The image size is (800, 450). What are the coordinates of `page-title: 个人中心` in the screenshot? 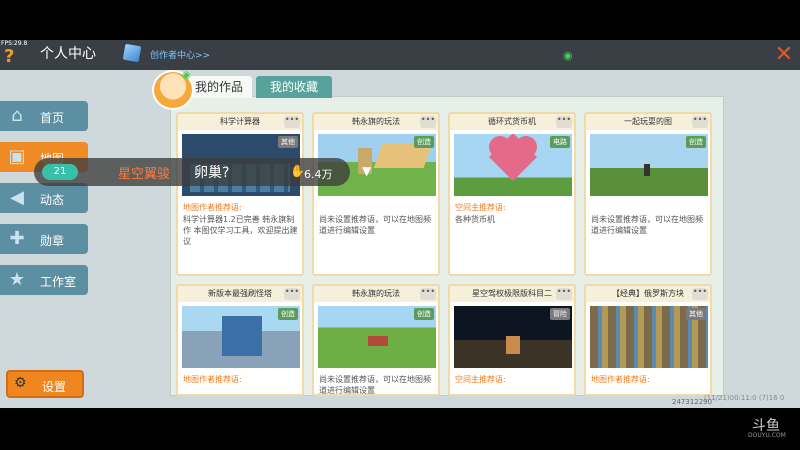 It's located at (68, 54).